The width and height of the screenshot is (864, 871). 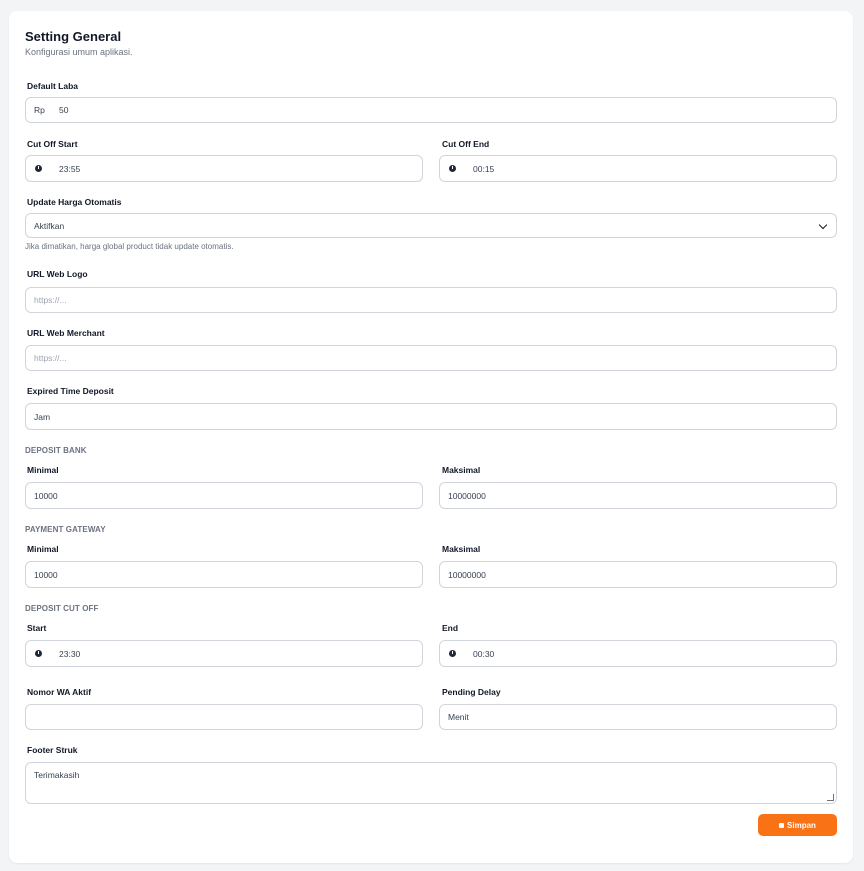 I want to click on payment-gateway-max-value: 10000000, so click(x=467, y=574).